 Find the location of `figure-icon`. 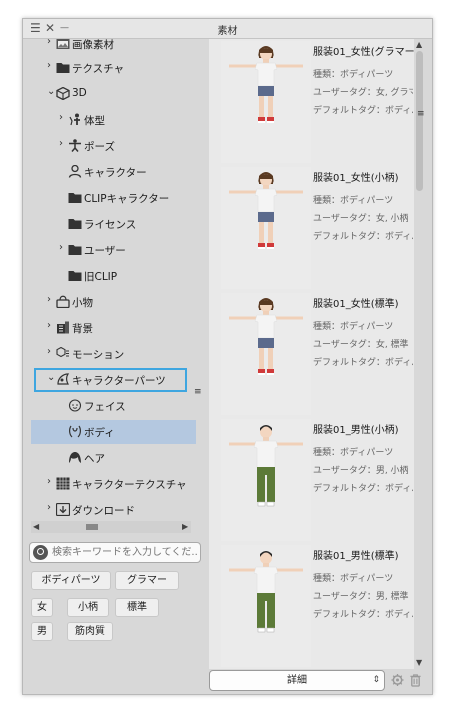

figure-icon is located at coordinates (75, 119).